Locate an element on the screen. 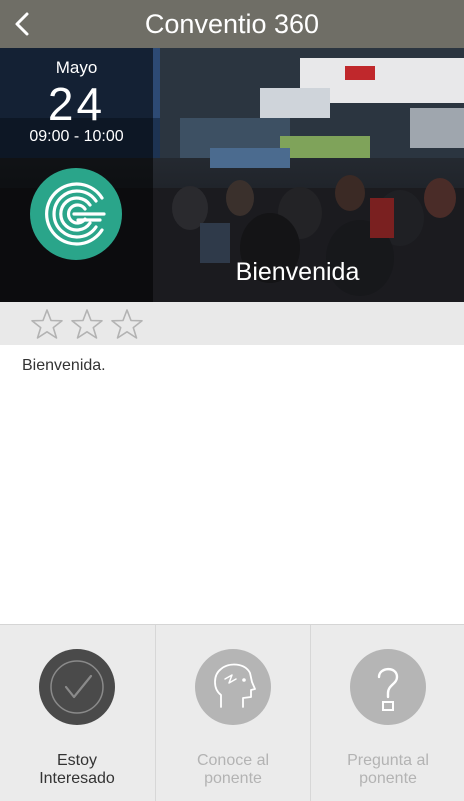 The image size is (464, 801). ask-speaker-circle is located at coordinates (388, 687).